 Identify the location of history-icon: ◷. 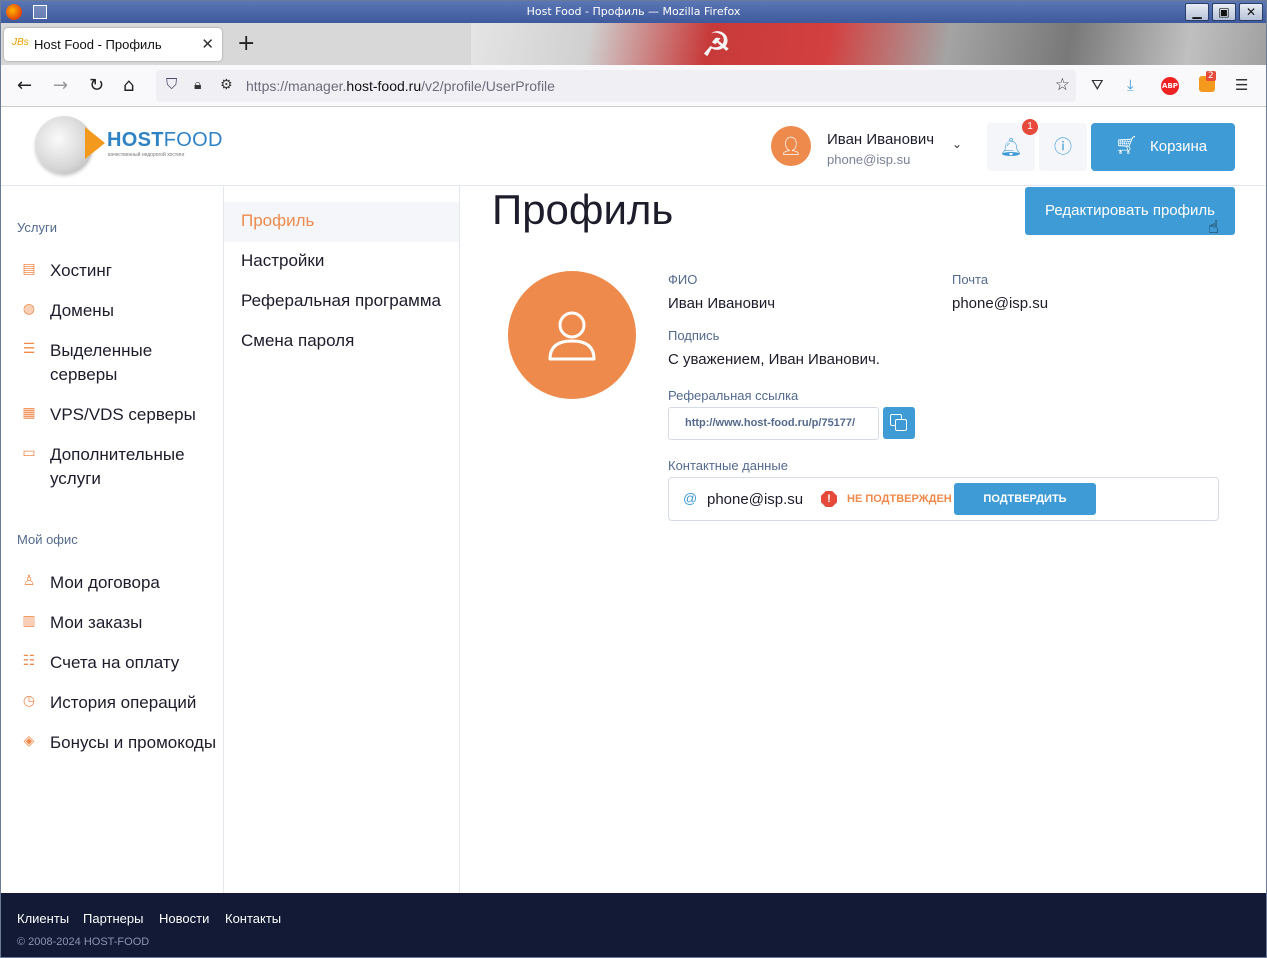
(29, 701).